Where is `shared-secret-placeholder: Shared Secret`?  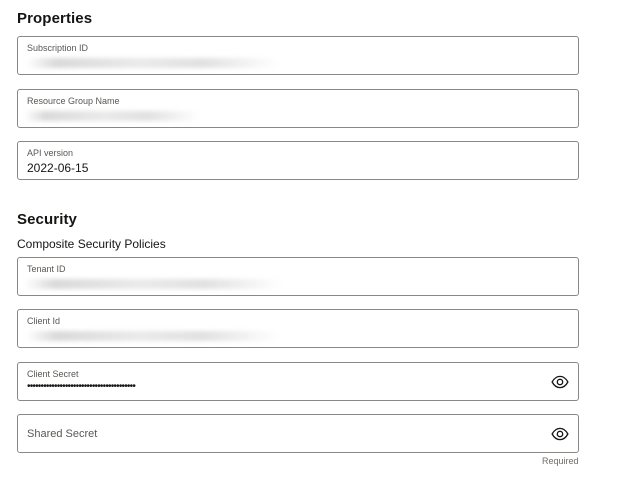 shared-secret-placeholder: Shared Secret is located at coordinates (62, 434).